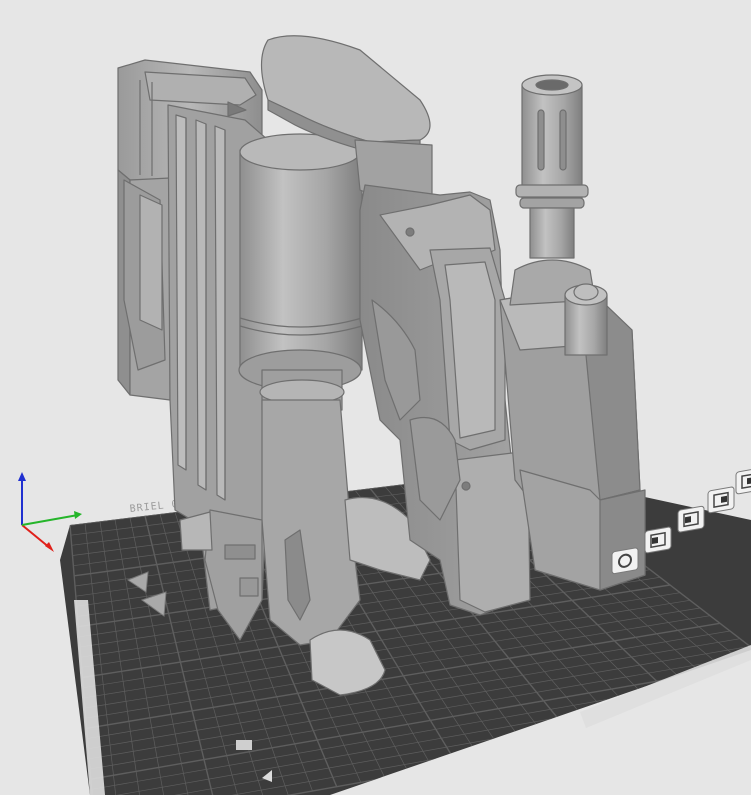  I want to click on bed-marker, so click(244, 745).